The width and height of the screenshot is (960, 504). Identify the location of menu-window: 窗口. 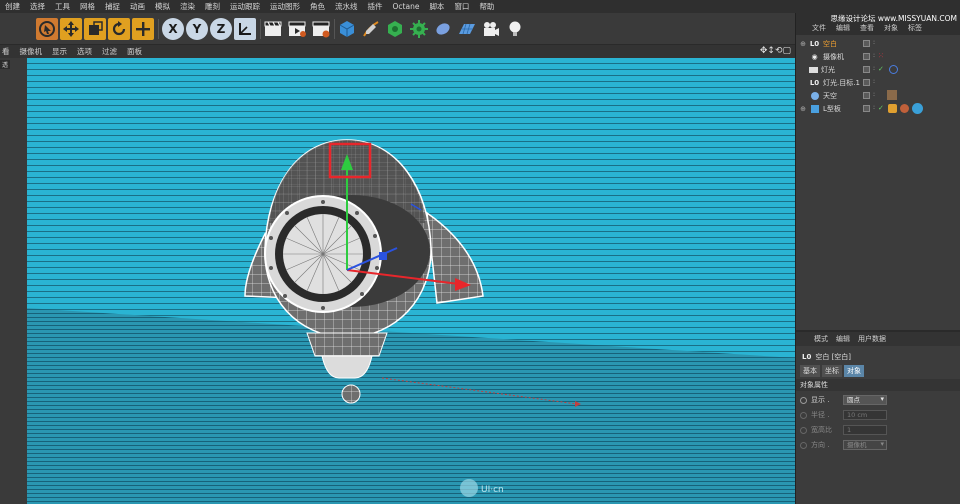
(461, 6).